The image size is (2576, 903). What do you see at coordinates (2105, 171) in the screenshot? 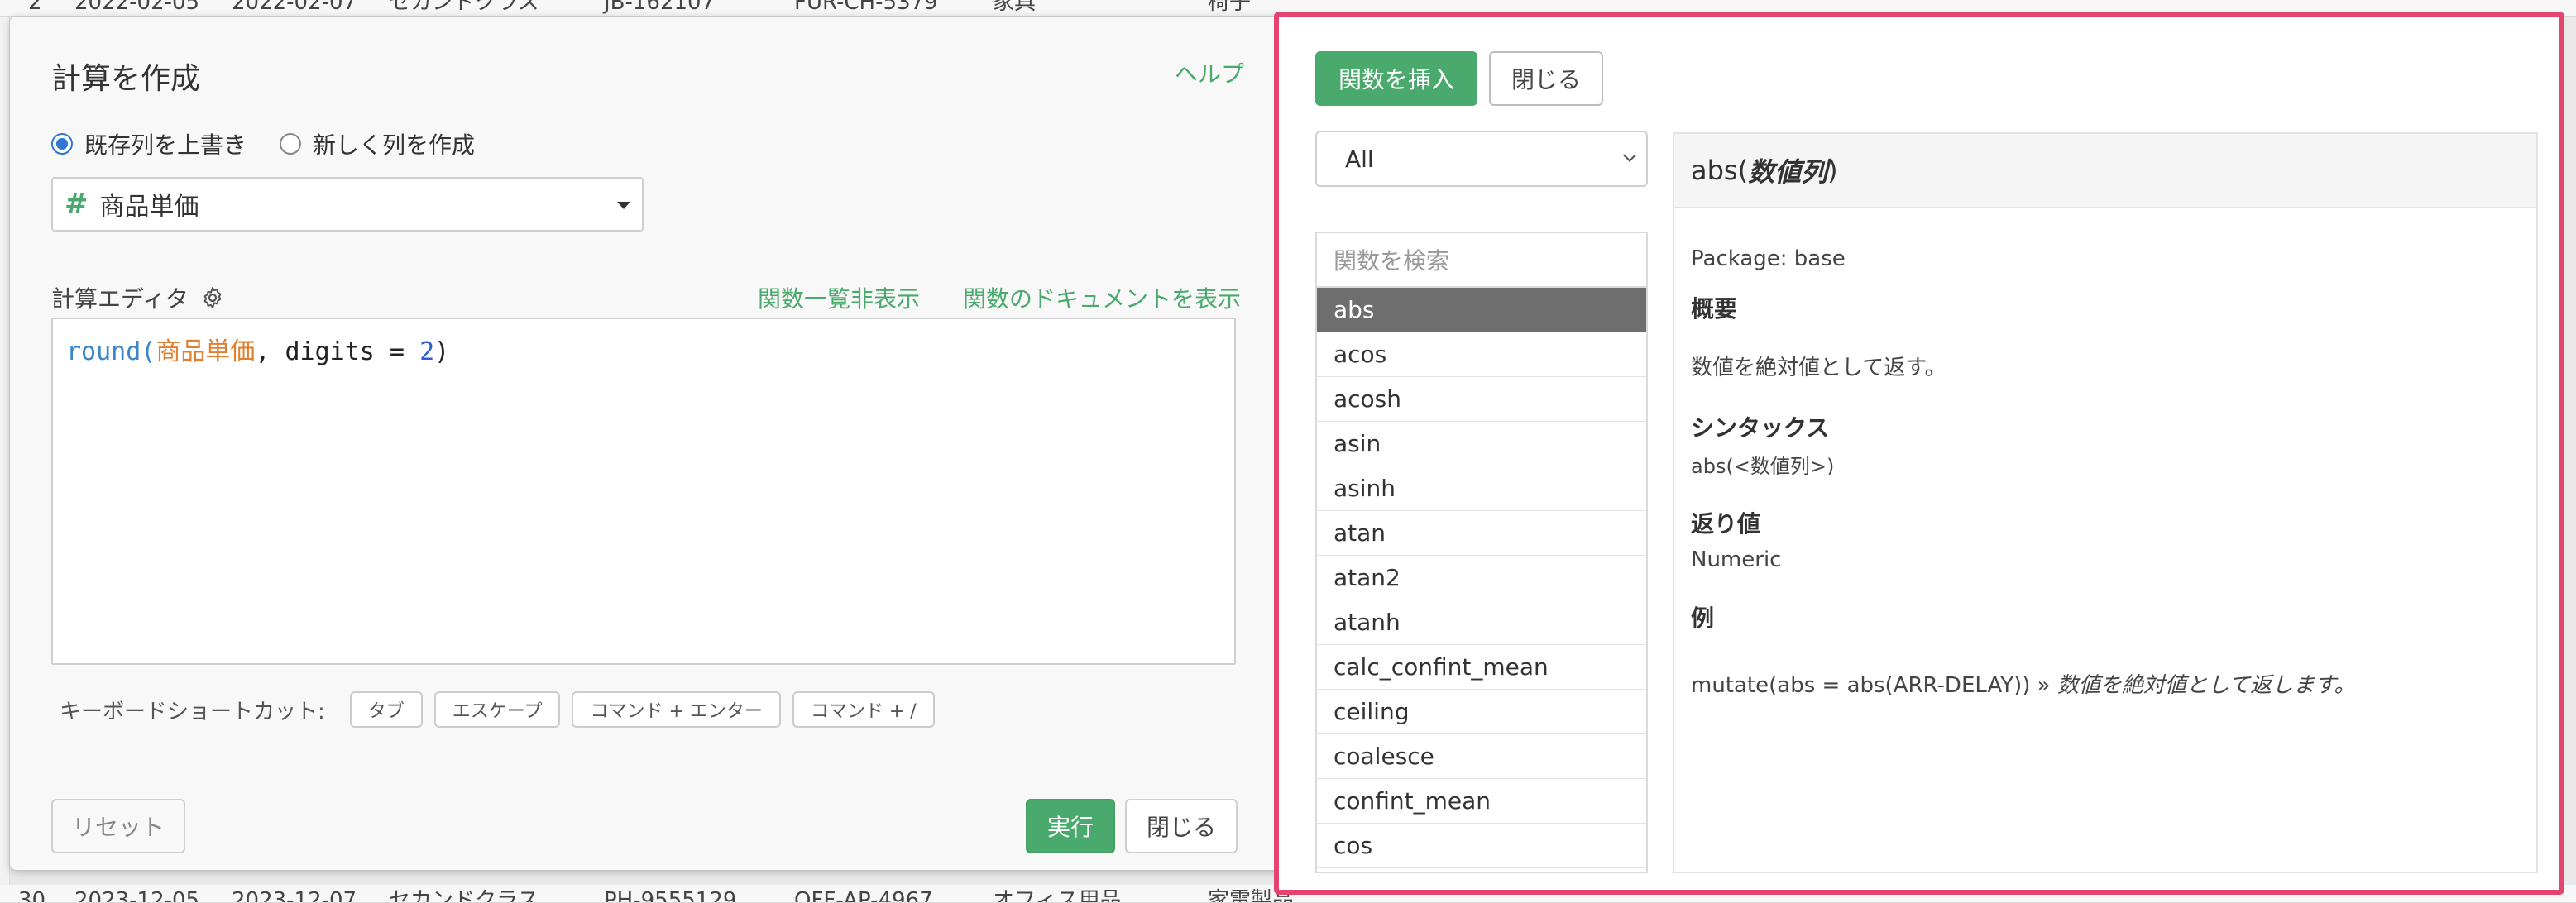
I see `function-signature-header: abs(数値列)` at bounding box center [2105, 171].